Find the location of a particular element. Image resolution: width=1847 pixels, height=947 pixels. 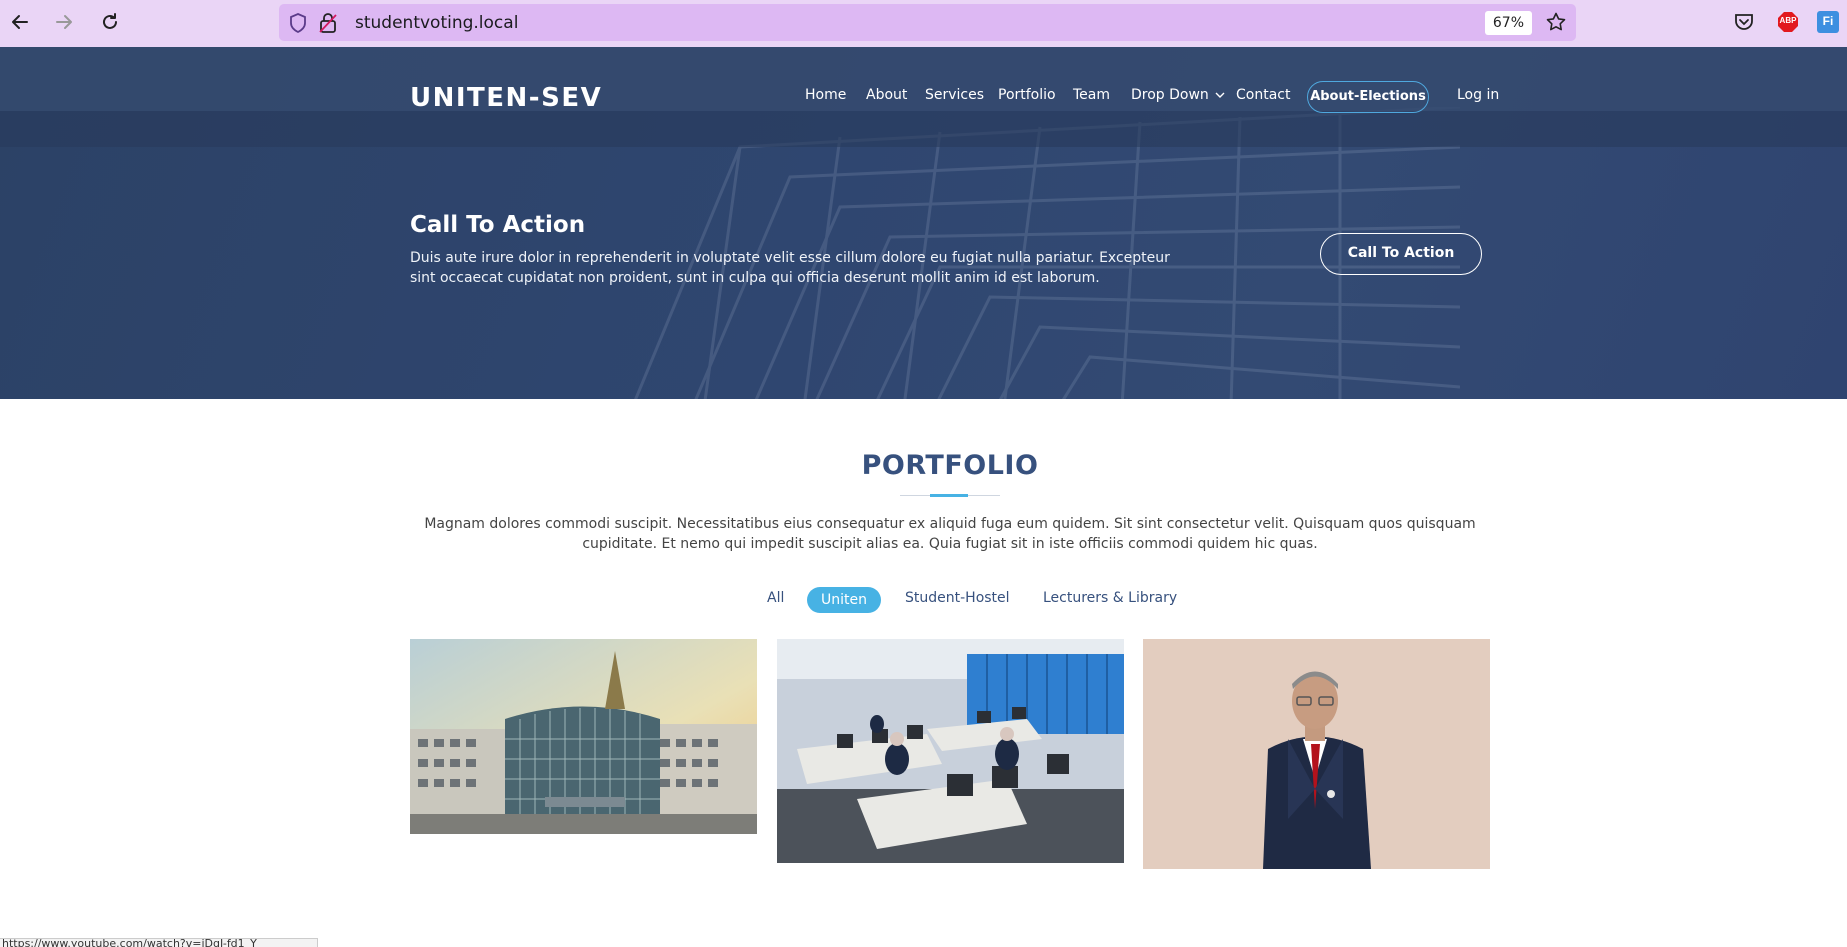

campus-building-image is located at coordinates (583, 736).